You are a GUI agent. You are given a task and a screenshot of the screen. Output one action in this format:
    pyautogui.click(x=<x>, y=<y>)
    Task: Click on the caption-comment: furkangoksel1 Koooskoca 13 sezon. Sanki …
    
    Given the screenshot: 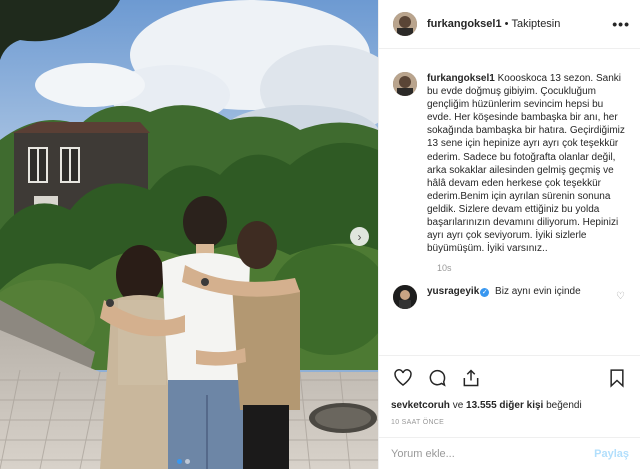 What is the action you would take?
    pyautogui.click(x=511, y=163)
    